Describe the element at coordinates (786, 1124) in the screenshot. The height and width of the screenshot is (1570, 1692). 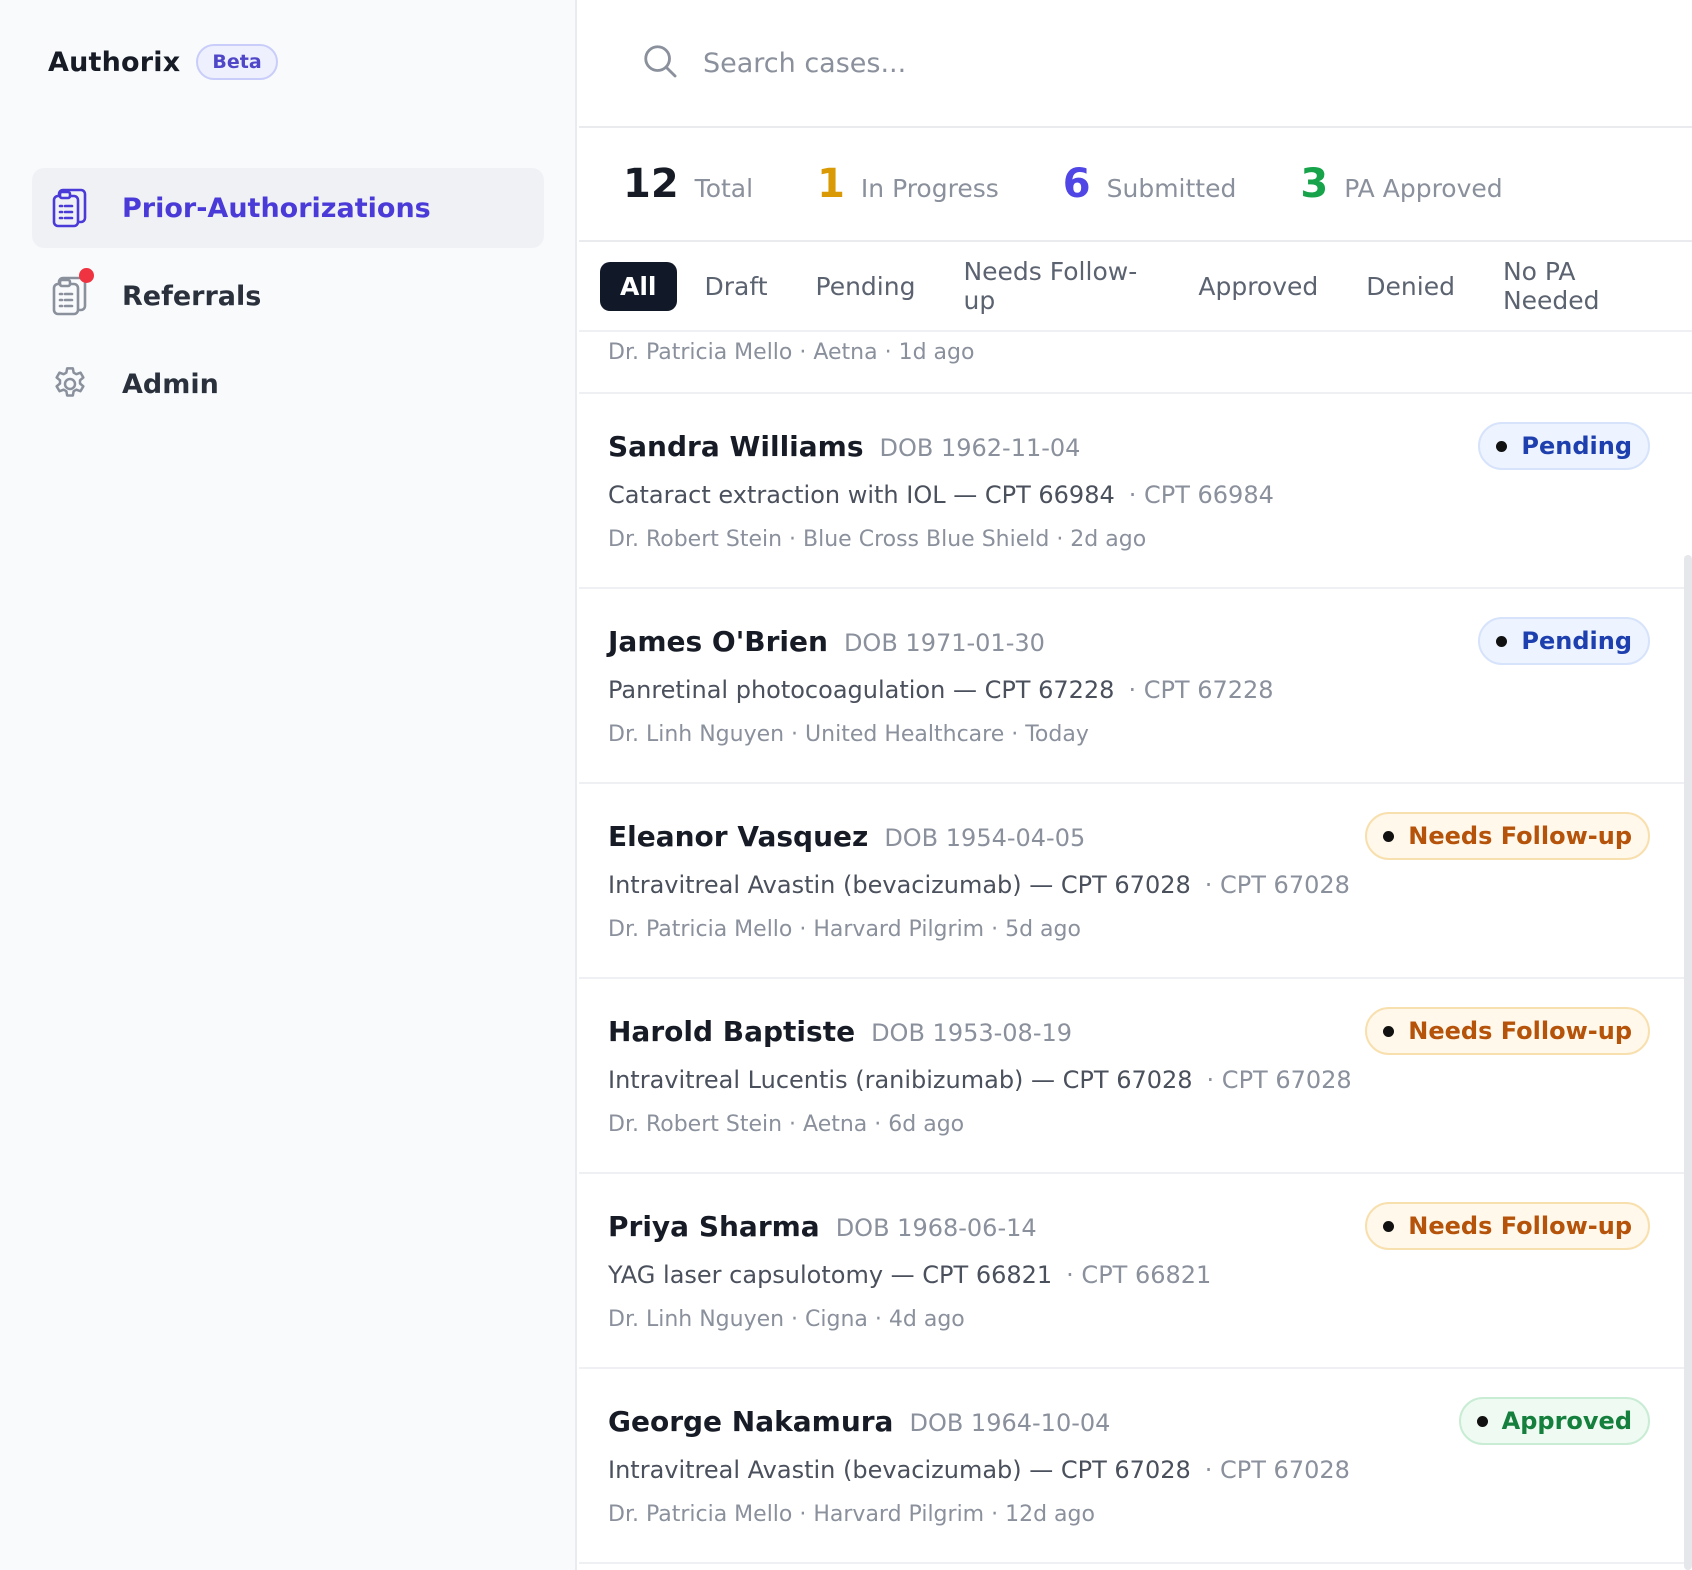
I see `case-meta: Dr. Robert Stein · Aetna · 6d ago` at that location.